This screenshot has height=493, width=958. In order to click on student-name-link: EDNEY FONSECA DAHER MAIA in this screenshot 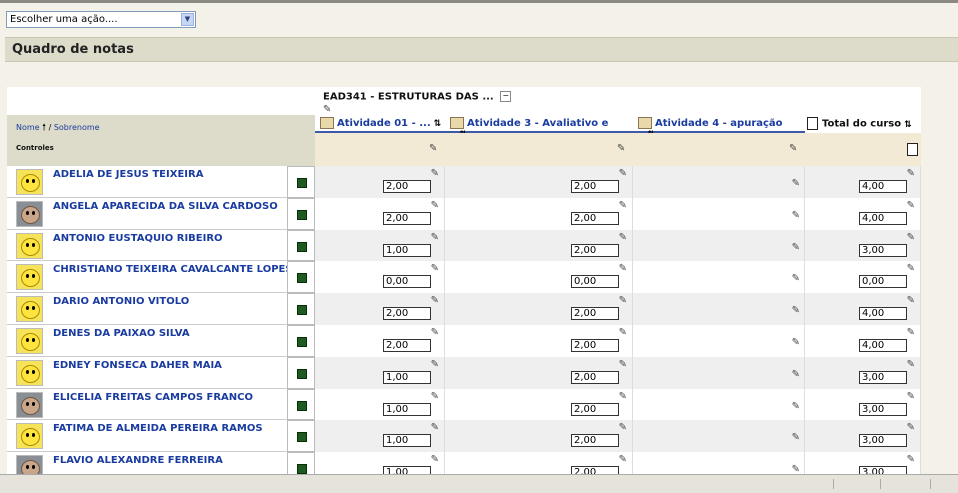, I will do `click(137, 365)`.